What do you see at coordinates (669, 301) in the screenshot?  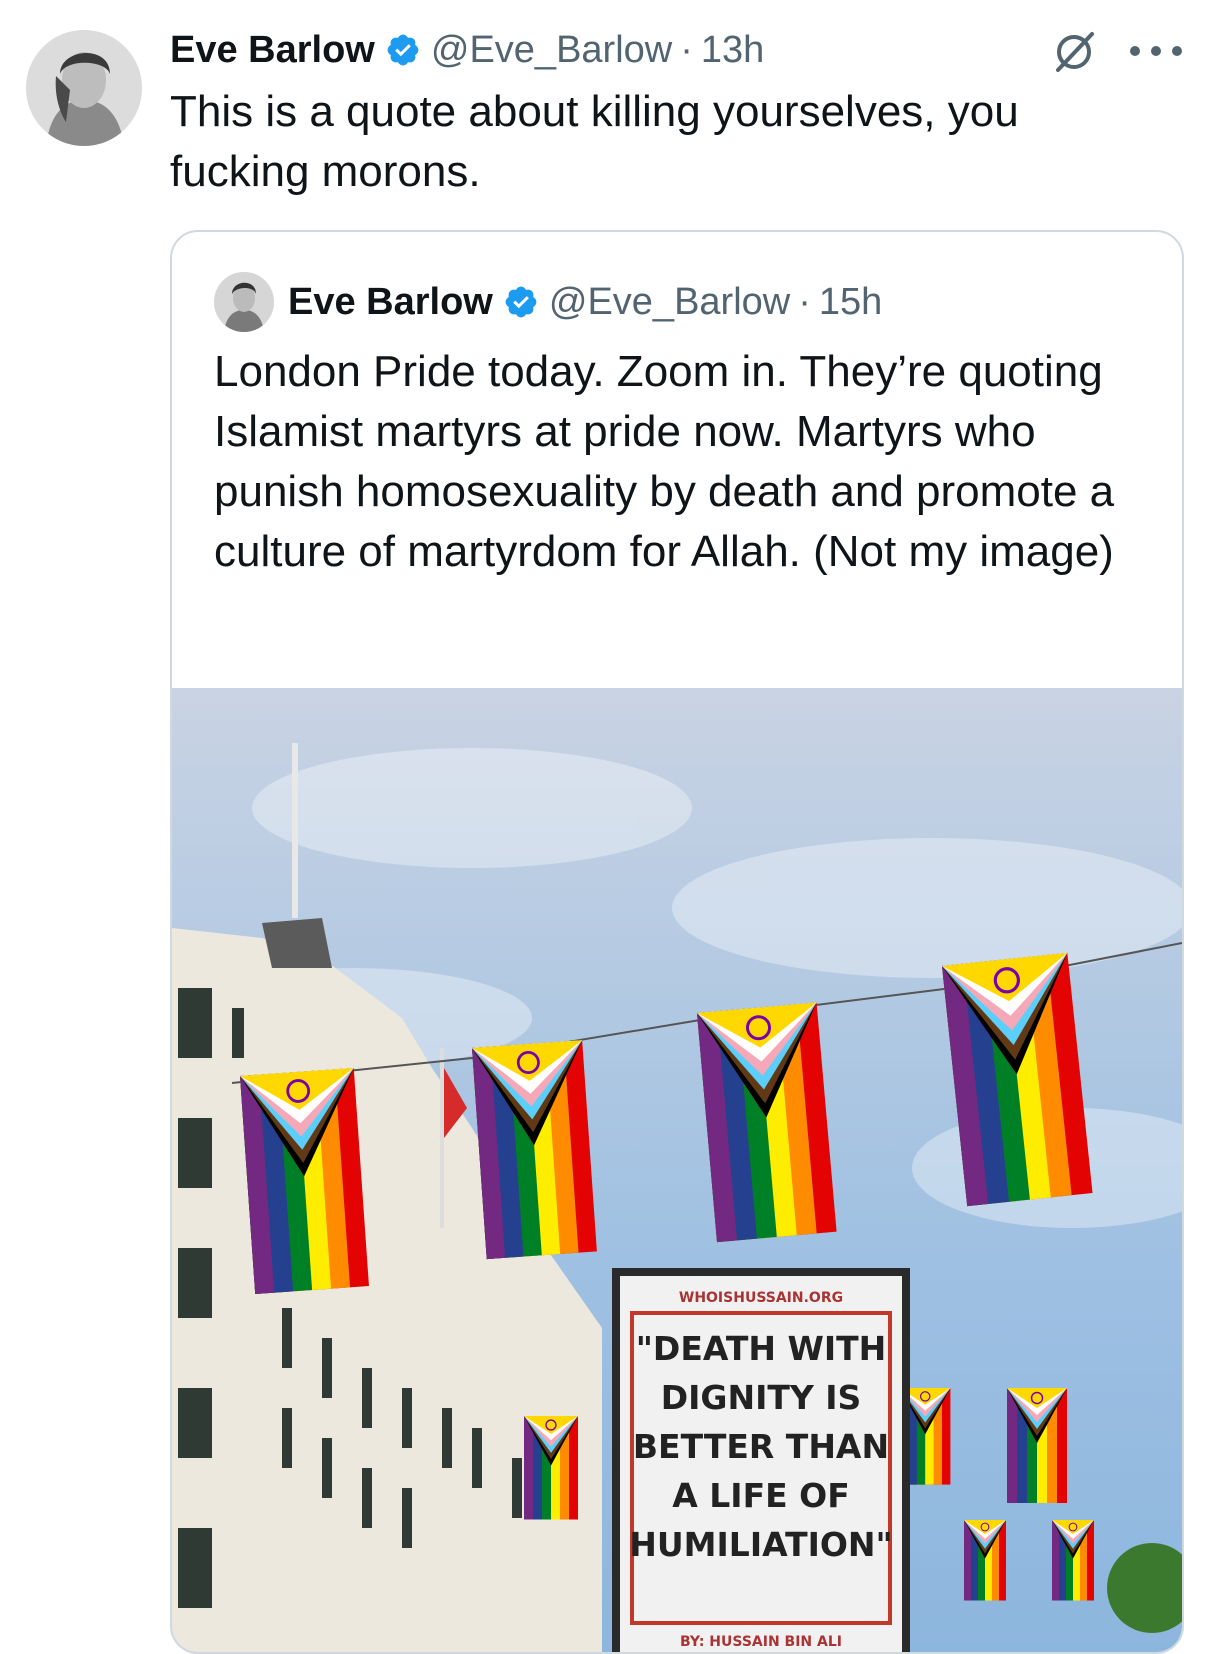 I see `quoted-author-handle: @Eve_Barlow` at bounding box center [669, 301].